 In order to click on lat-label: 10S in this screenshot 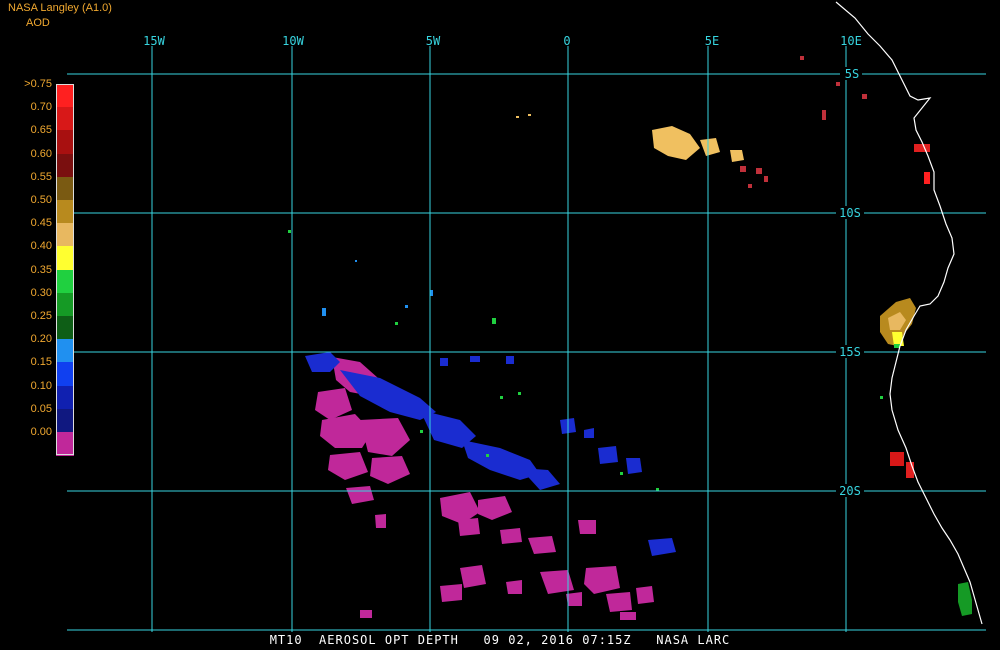, I will do `click(850, 213)`.